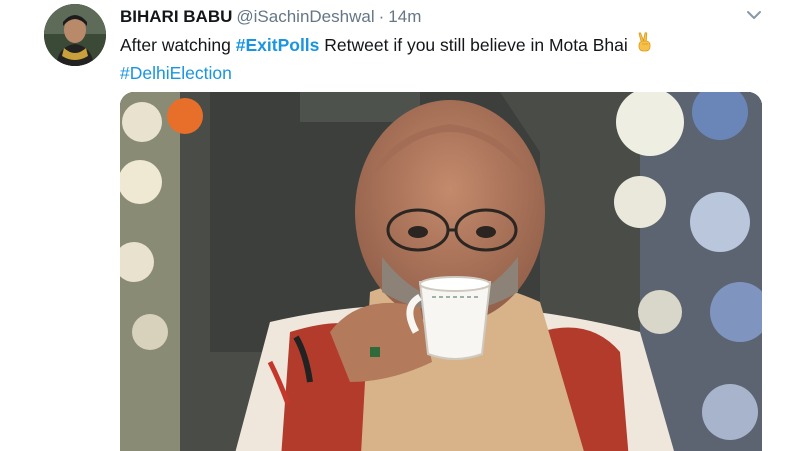  What do you see at coordinates (645, 46) in the screenshot?
I see `victory-hand-icon` at bounding box center [645, 46].